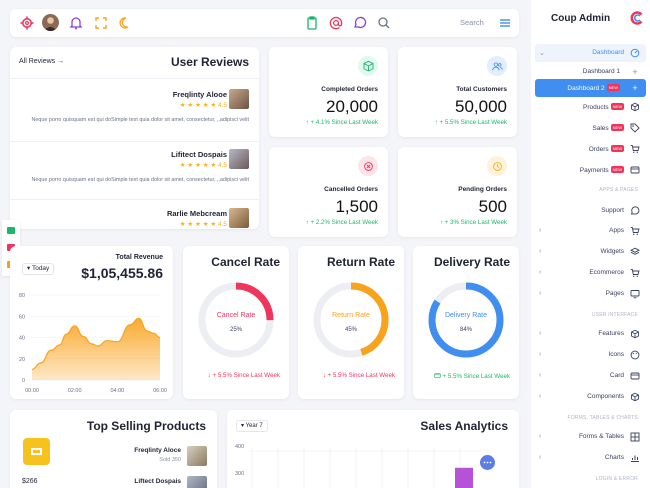 This screenshot has height=488, width=650. Describe the element at coordinates (635, 170) in the screenshot. I see `card-icon` at that location.